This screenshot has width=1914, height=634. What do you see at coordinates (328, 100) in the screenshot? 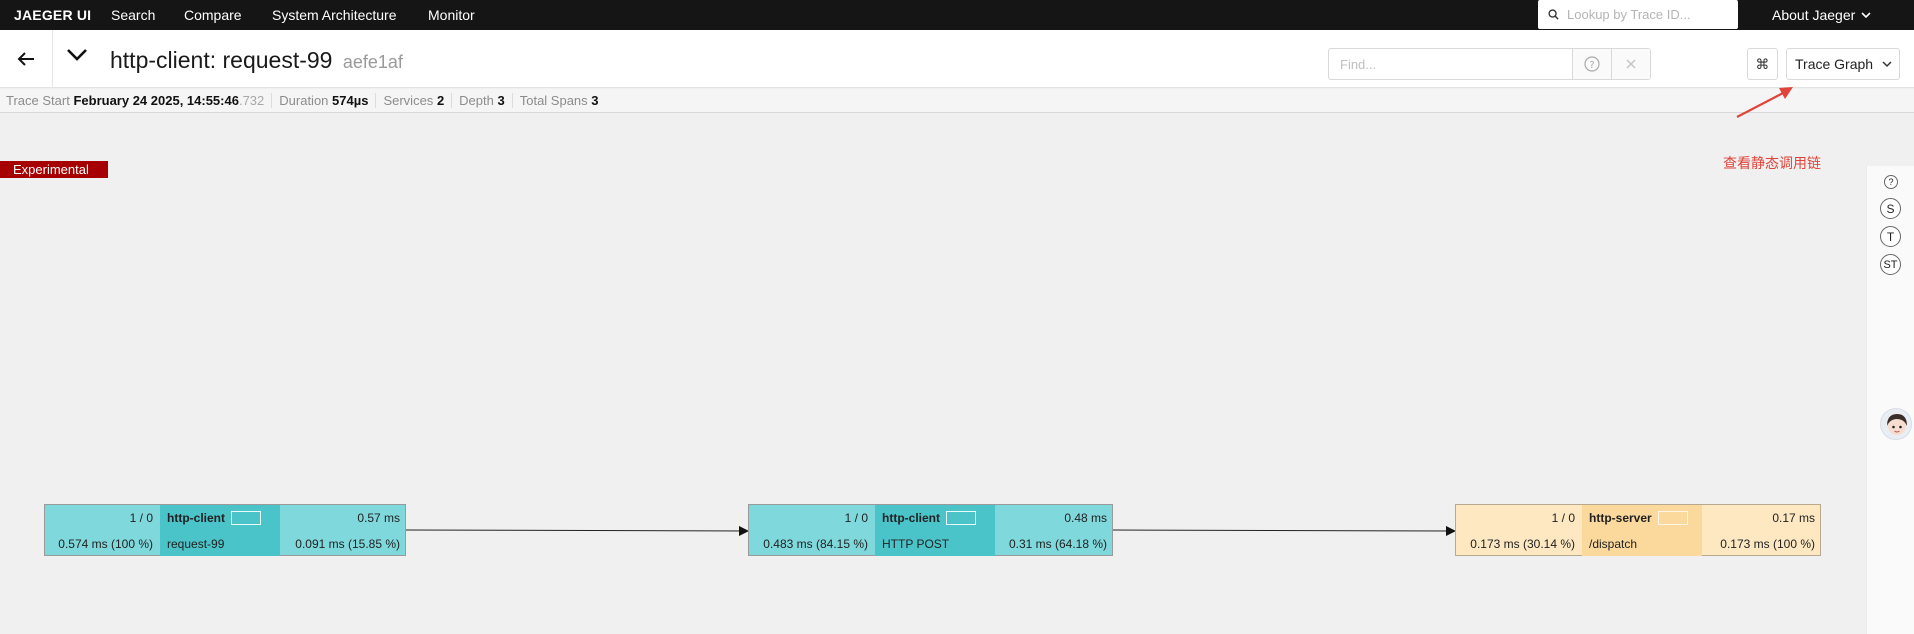
I see `duration: Duration 574µs` at bounding box center [328, 100].